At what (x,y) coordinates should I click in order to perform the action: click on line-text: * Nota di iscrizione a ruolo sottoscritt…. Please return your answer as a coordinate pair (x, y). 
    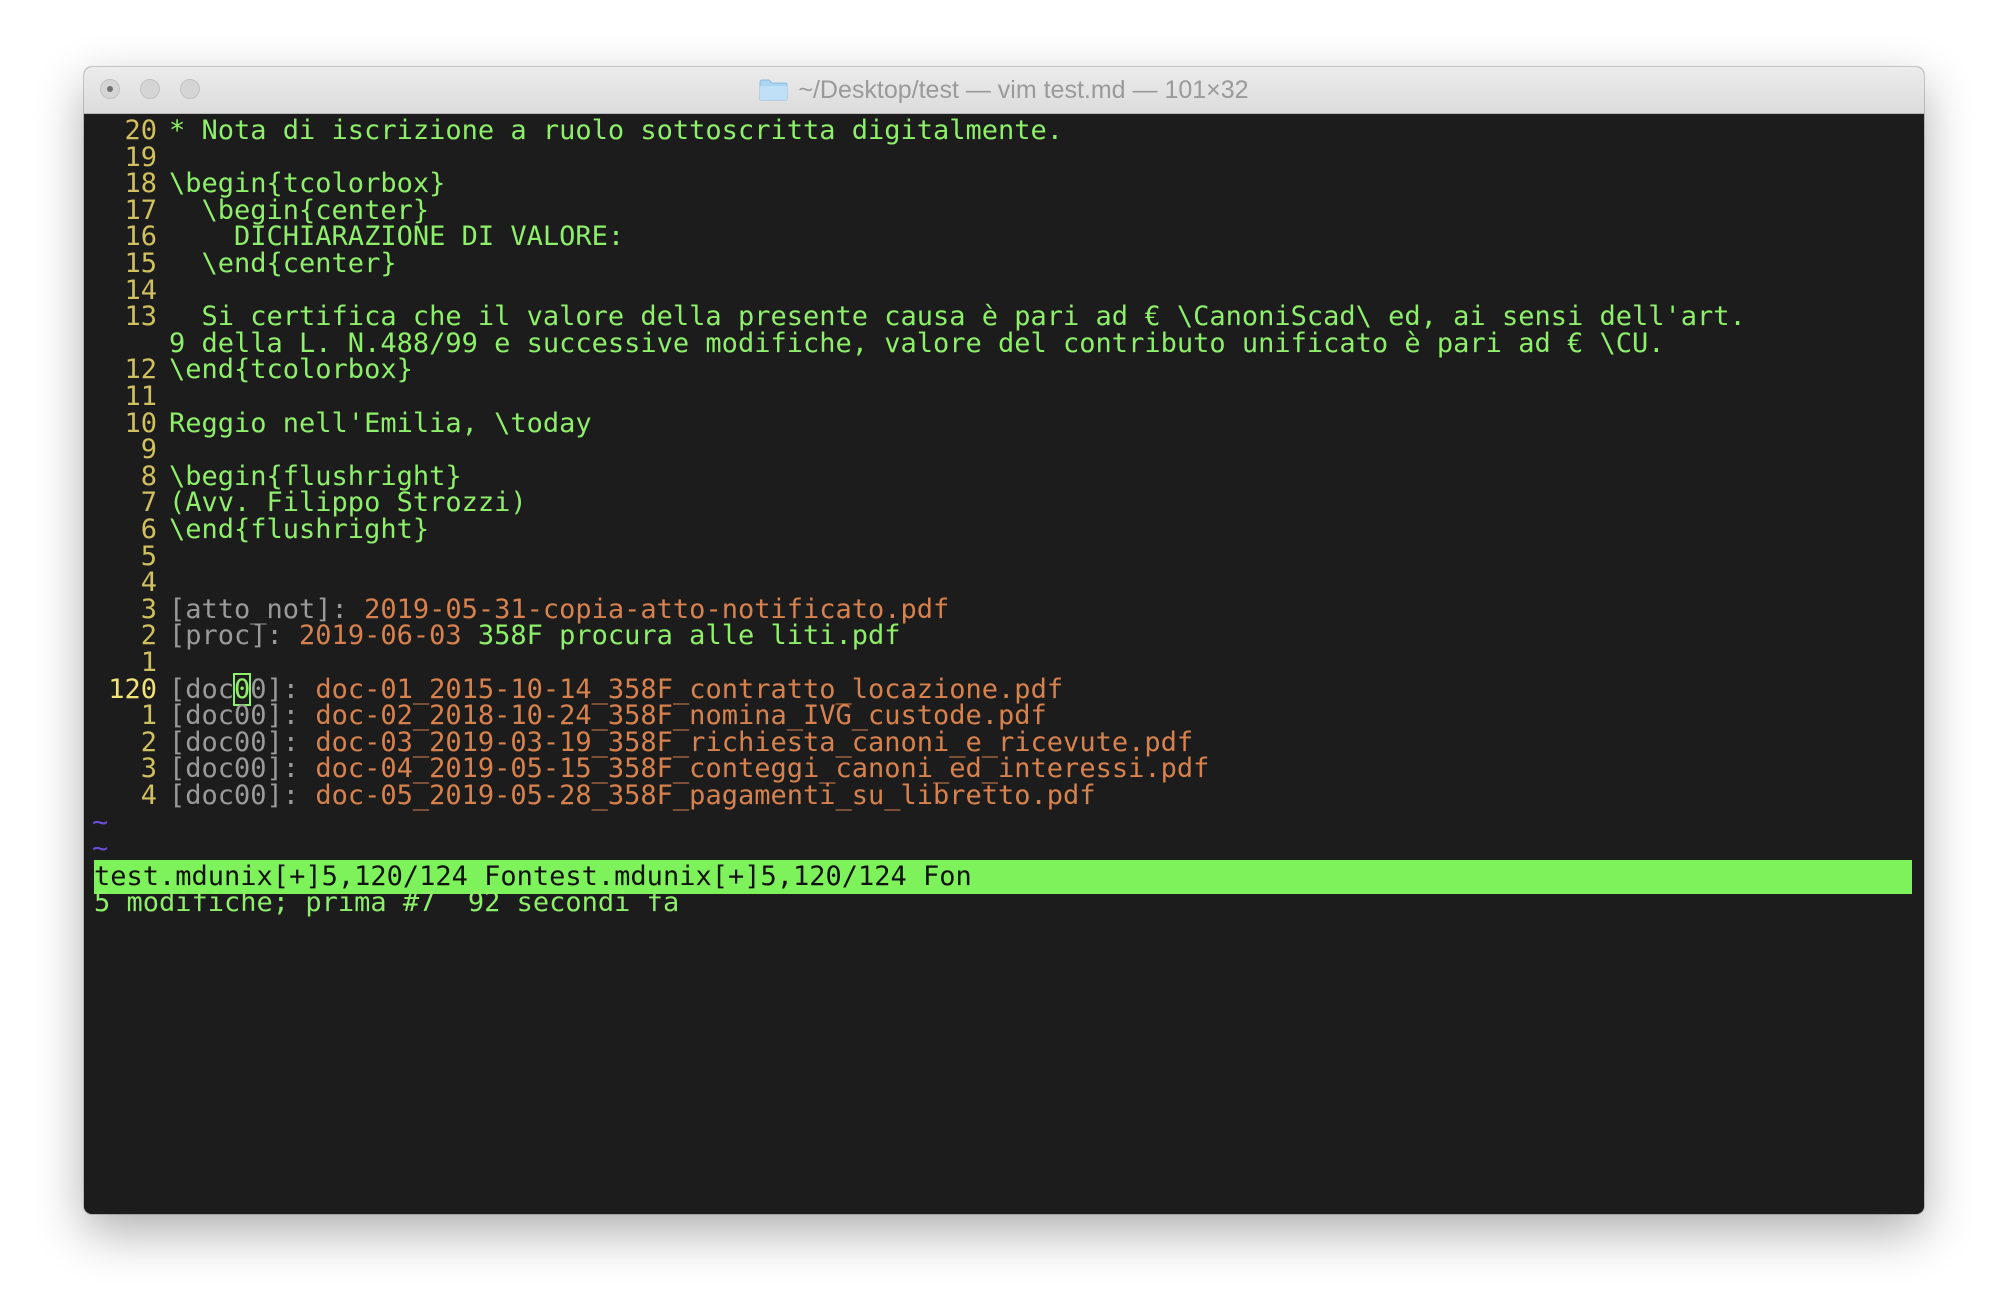
    Looking at the image, I should click on (616, 130).